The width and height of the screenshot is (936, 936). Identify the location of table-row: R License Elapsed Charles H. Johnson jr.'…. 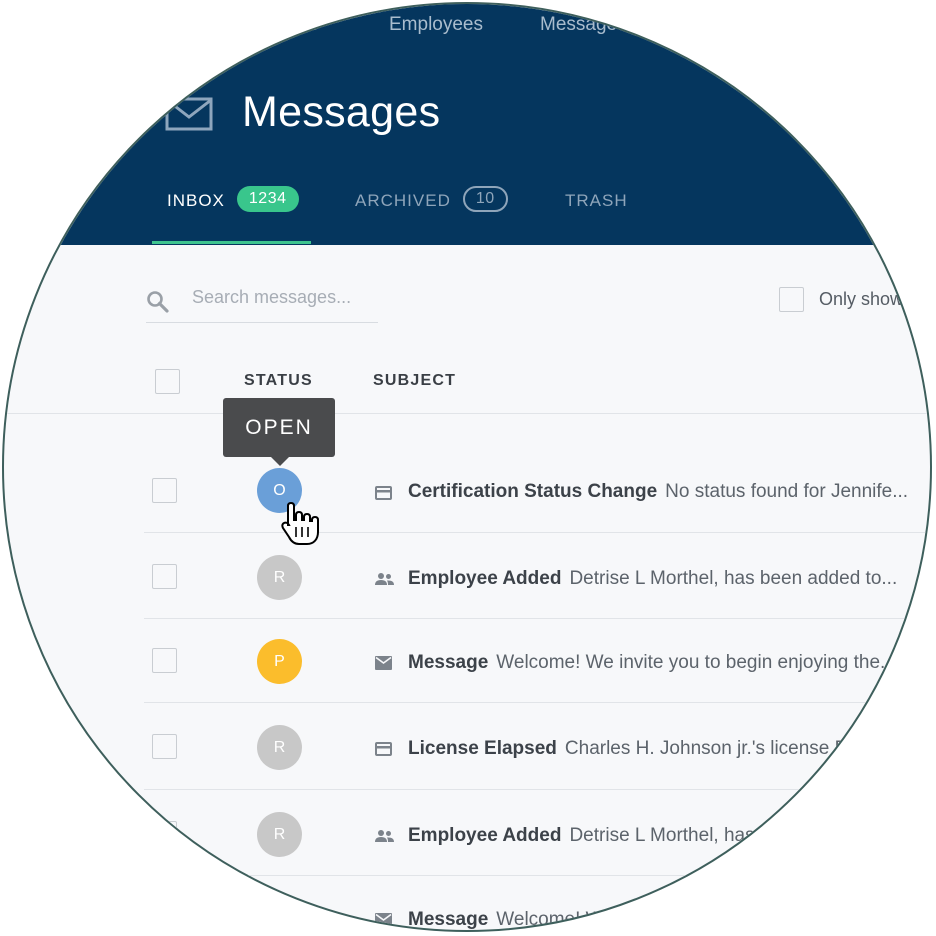
(467, 746).